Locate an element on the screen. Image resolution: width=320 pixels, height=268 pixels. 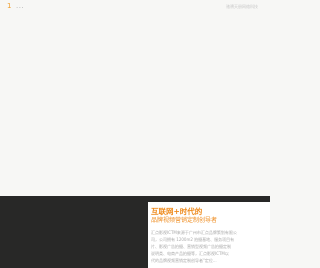
top-bar: 1 ... 驰骋天册网络科技 is located at coordinates (135, 8).